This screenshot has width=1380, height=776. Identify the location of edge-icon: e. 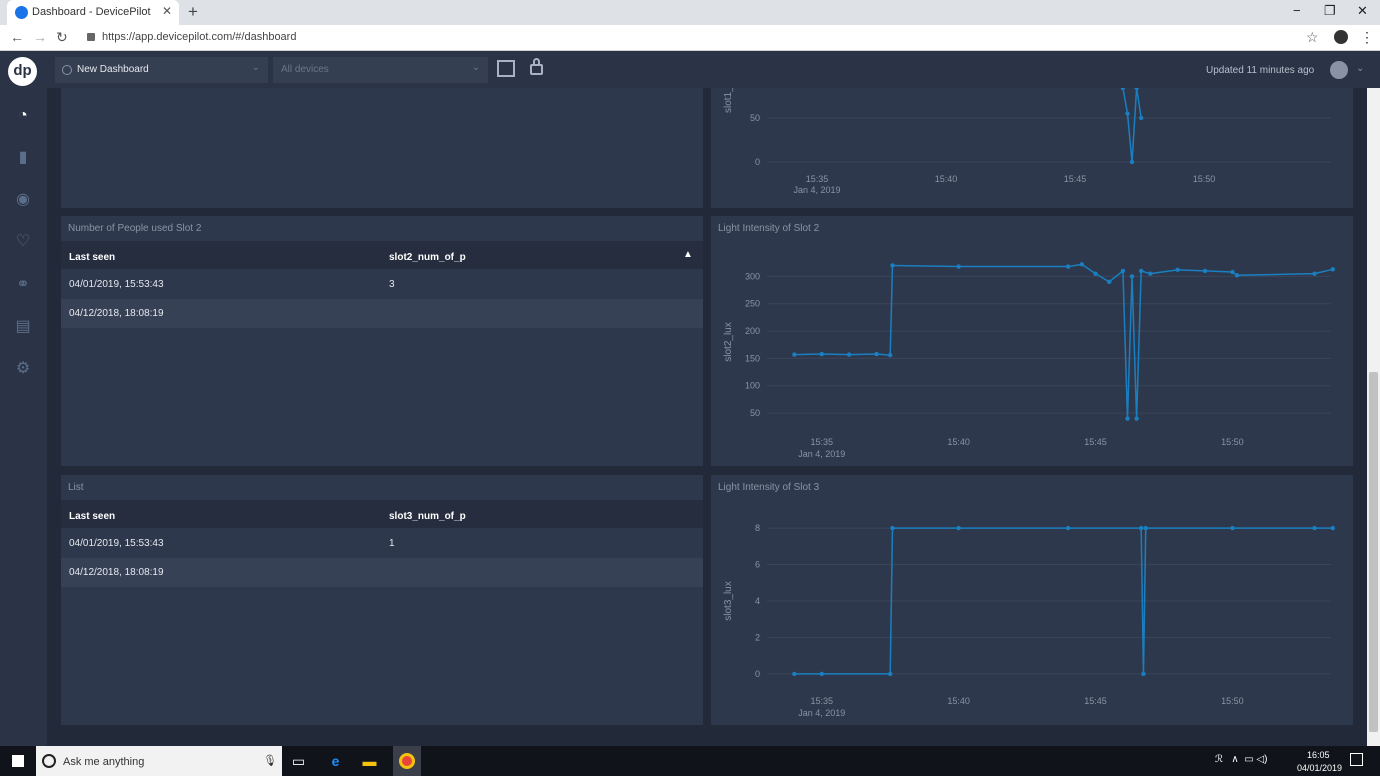
(335, 761).